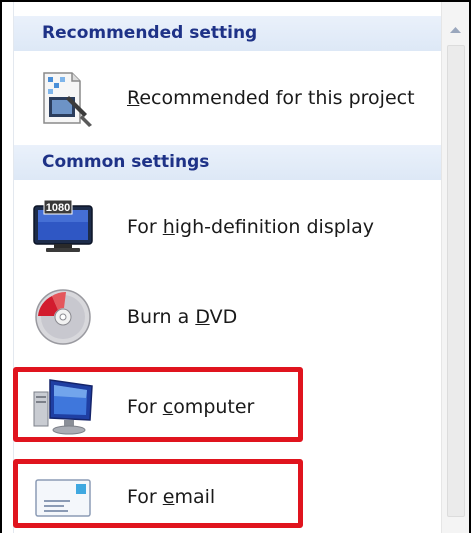 Image resolution: width=471 pixels, height=533 pixels. I want to click on highlight-box-email, so click(158, 493).